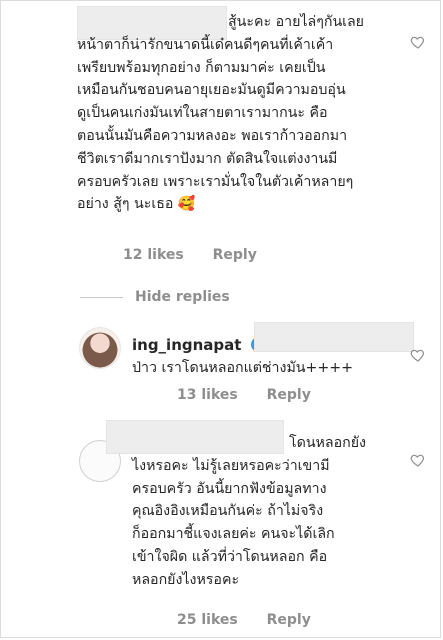 The height and width of the screenshot is (640, 443). Describe the element at coordinates (182, 297) in the screenshot. I see `hide-replies-button: Hide replies` at that location.